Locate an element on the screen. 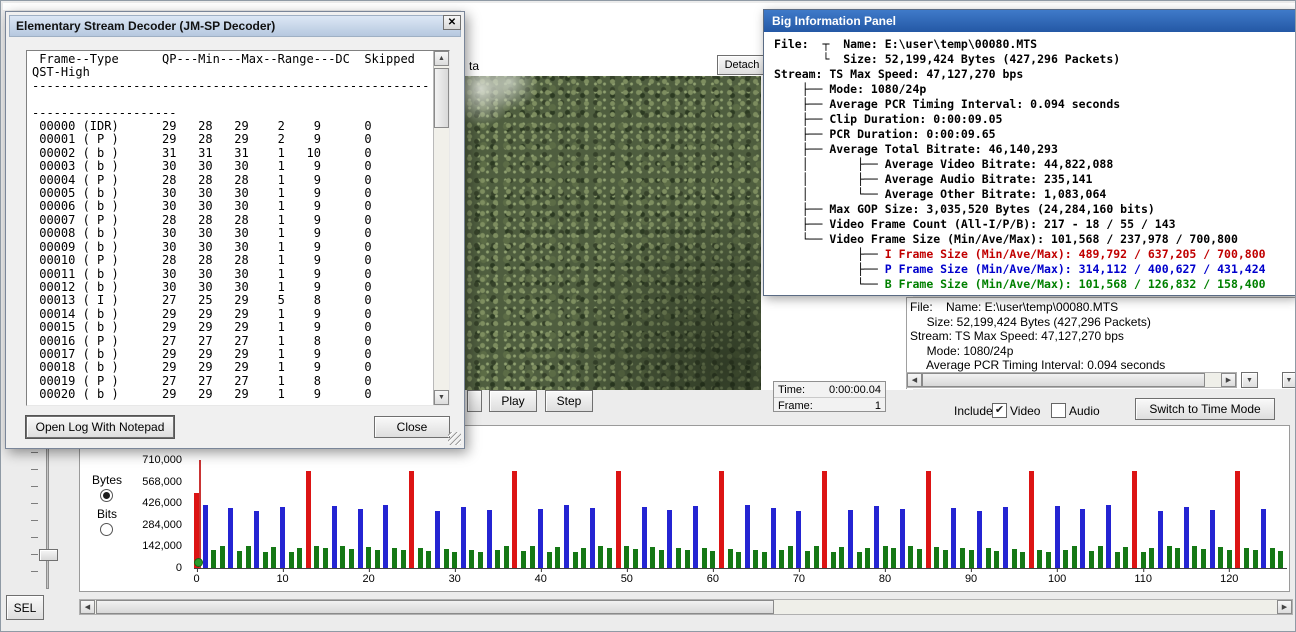  playhead-cursor is located at coordinates (200, 514).